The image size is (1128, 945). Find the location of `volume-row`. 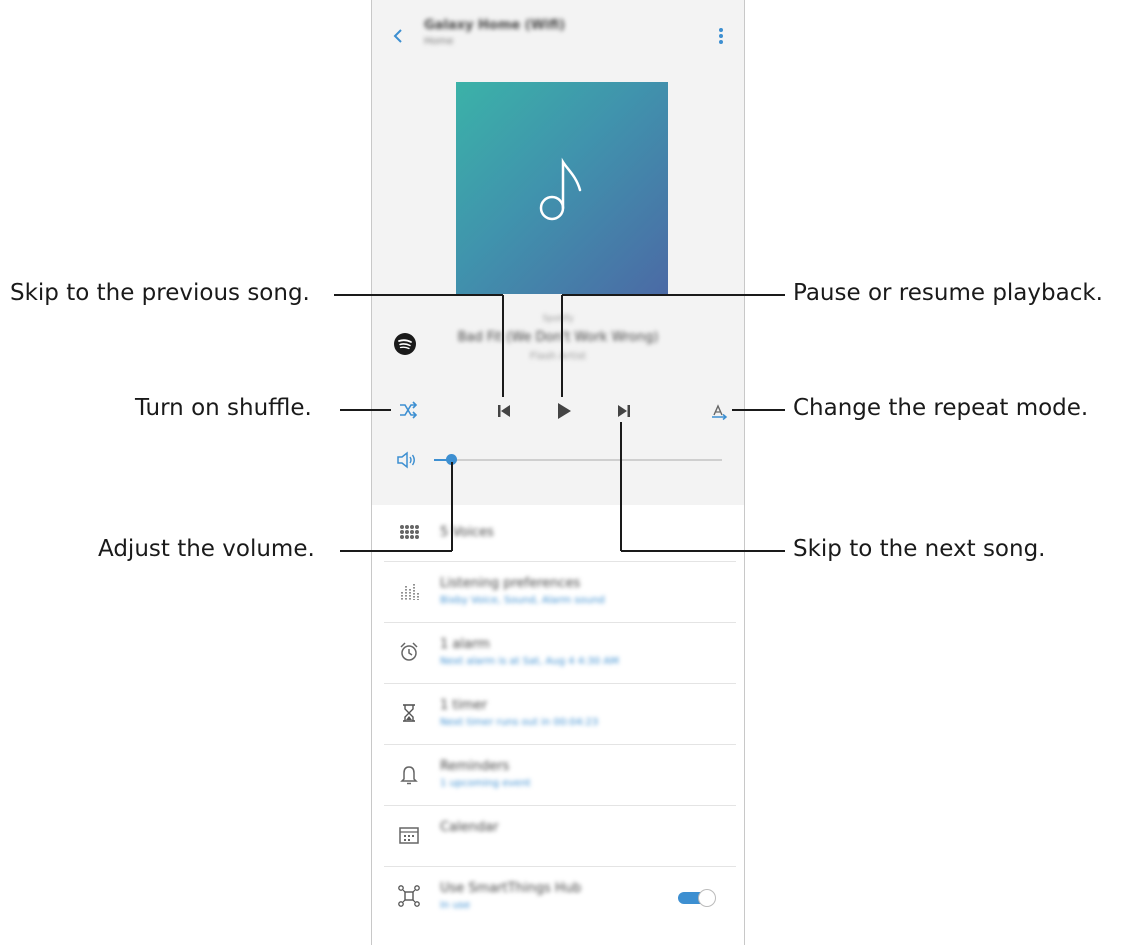

volume-row is located at coordinates (558, 460).